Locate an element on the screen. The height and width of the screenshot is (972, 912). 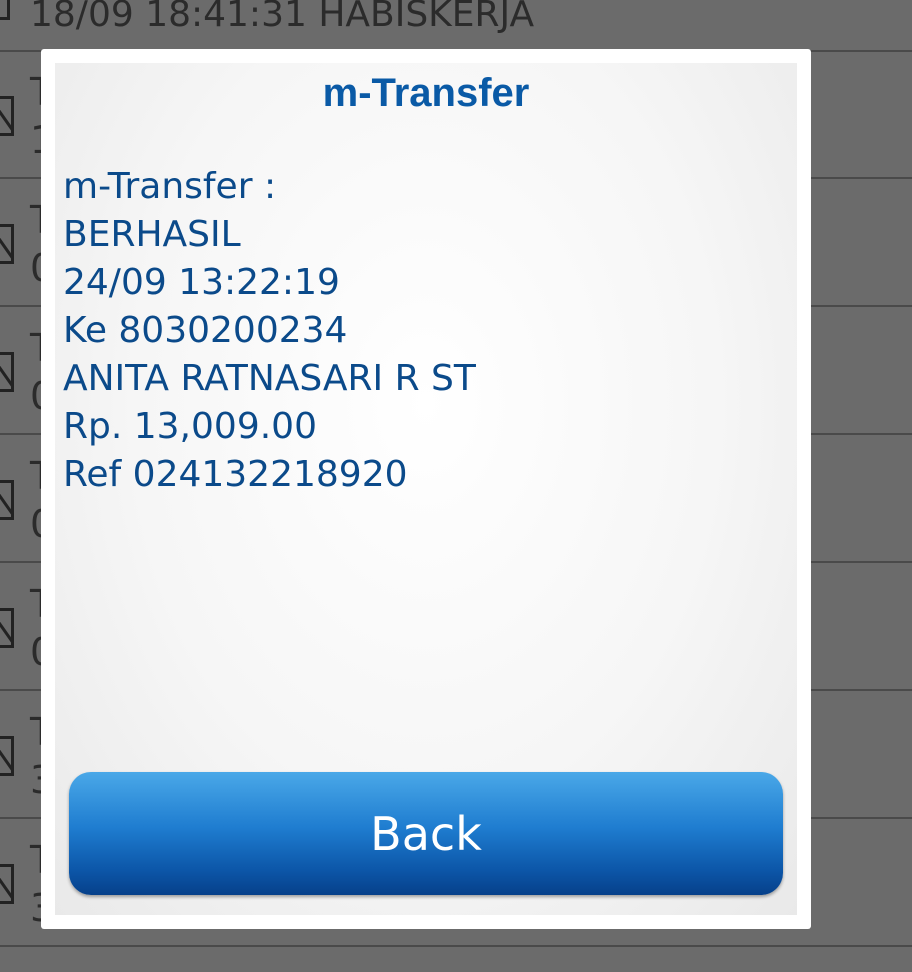
background-list-item: 18/09 18:41:31 HABISKERJA is located at coordinates (456, 26).